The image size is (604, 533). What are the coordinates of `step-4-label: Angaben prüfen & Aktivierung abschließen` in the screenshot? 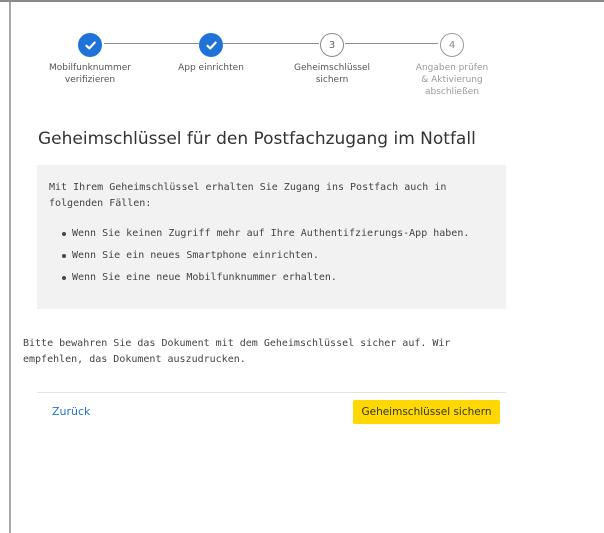 It's located at (452, 80).